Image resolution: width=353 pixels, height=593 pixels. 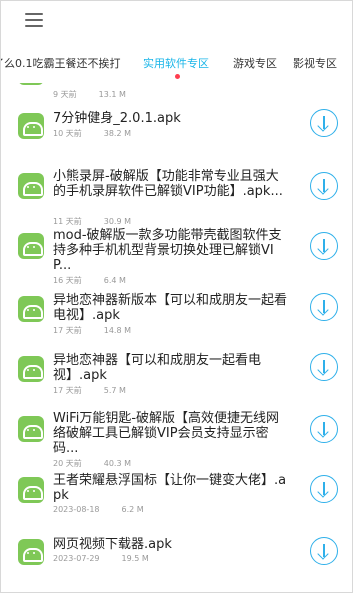 What do you see at coordinates (315, 63) in the screenshot?
I see `tab-video: 影视专区` at bounding box center [315, 63].